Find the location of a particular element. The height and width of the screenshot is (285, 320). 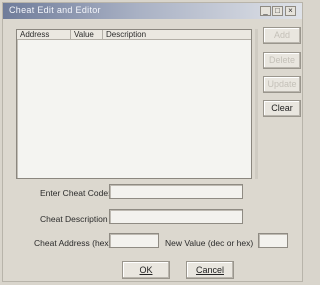

delete-button: Delete is located at coordinates (282, 60).